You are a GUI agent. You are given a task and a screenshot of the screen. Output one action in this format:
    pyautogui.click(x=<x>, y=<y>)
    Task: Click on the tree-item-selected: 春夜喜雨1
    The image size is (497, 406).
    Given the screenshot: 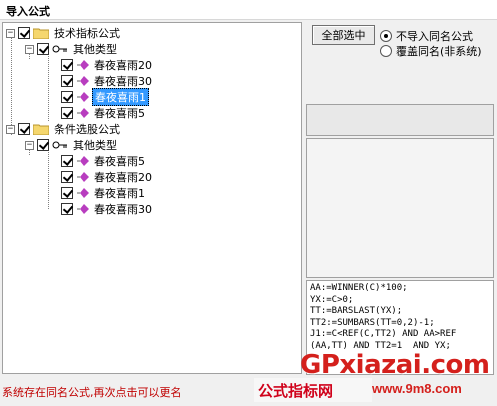 What is the action you would take?
    pyautogui.click(x=105, y=97)
    